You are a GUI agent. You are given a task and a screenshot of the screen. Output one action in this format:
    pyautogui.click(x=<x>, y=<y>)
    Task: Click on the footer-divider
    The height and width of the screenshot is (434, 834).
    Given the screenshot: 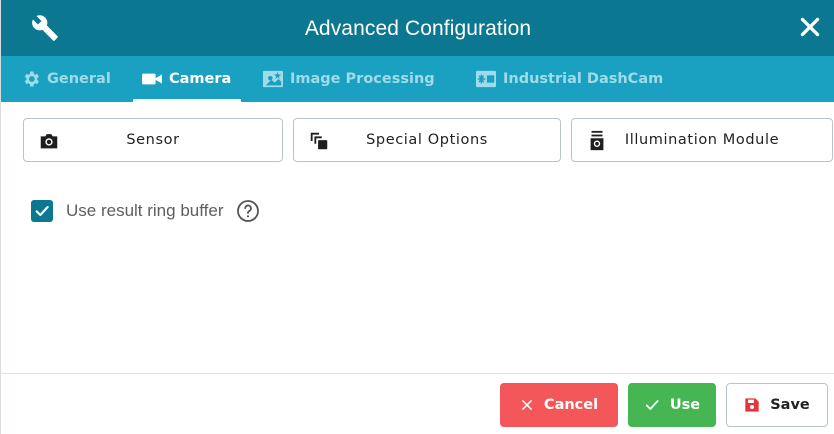 What is the action you would take?
    pyautogui.click(x=417, y=373)
    